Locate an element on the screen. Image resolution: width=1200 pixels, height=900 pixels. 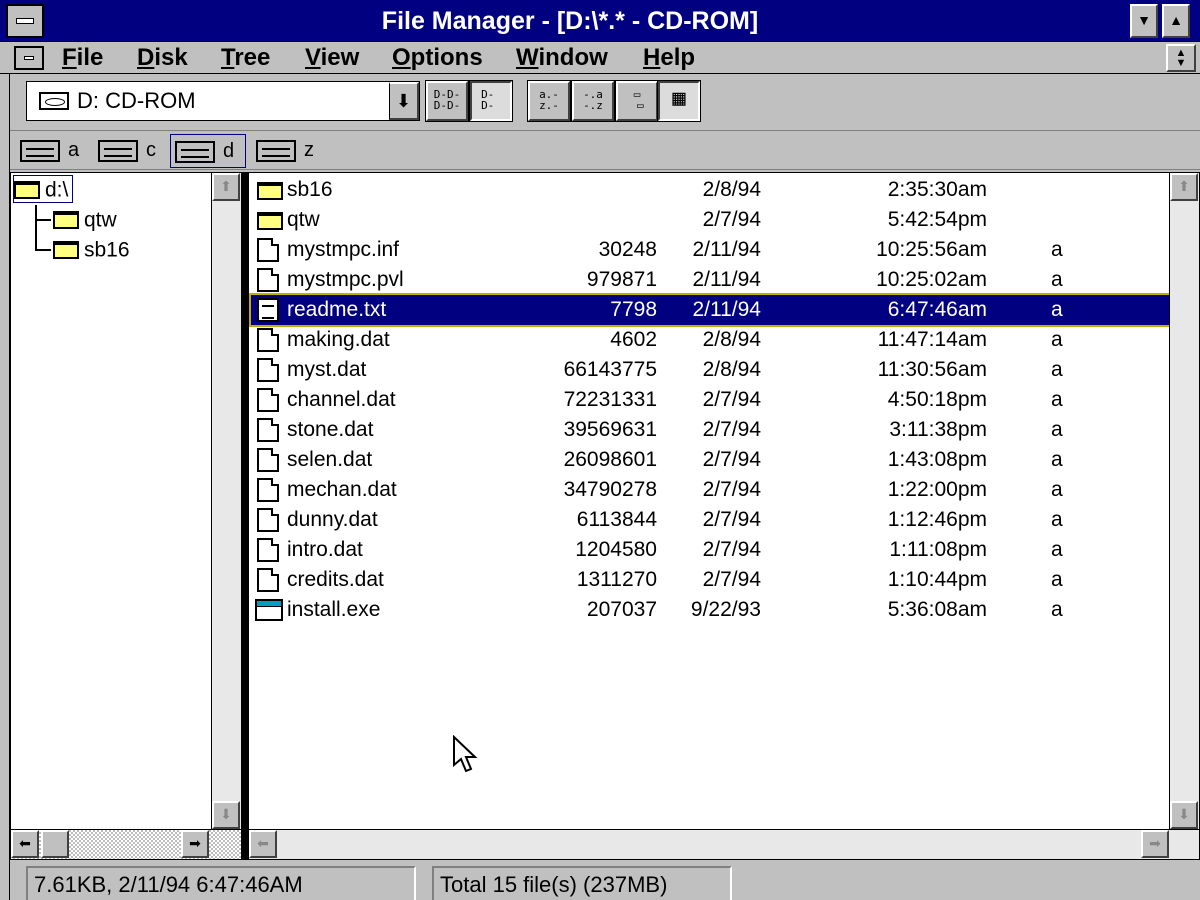
app-system-menu-button is located at coordinates (25, 21).